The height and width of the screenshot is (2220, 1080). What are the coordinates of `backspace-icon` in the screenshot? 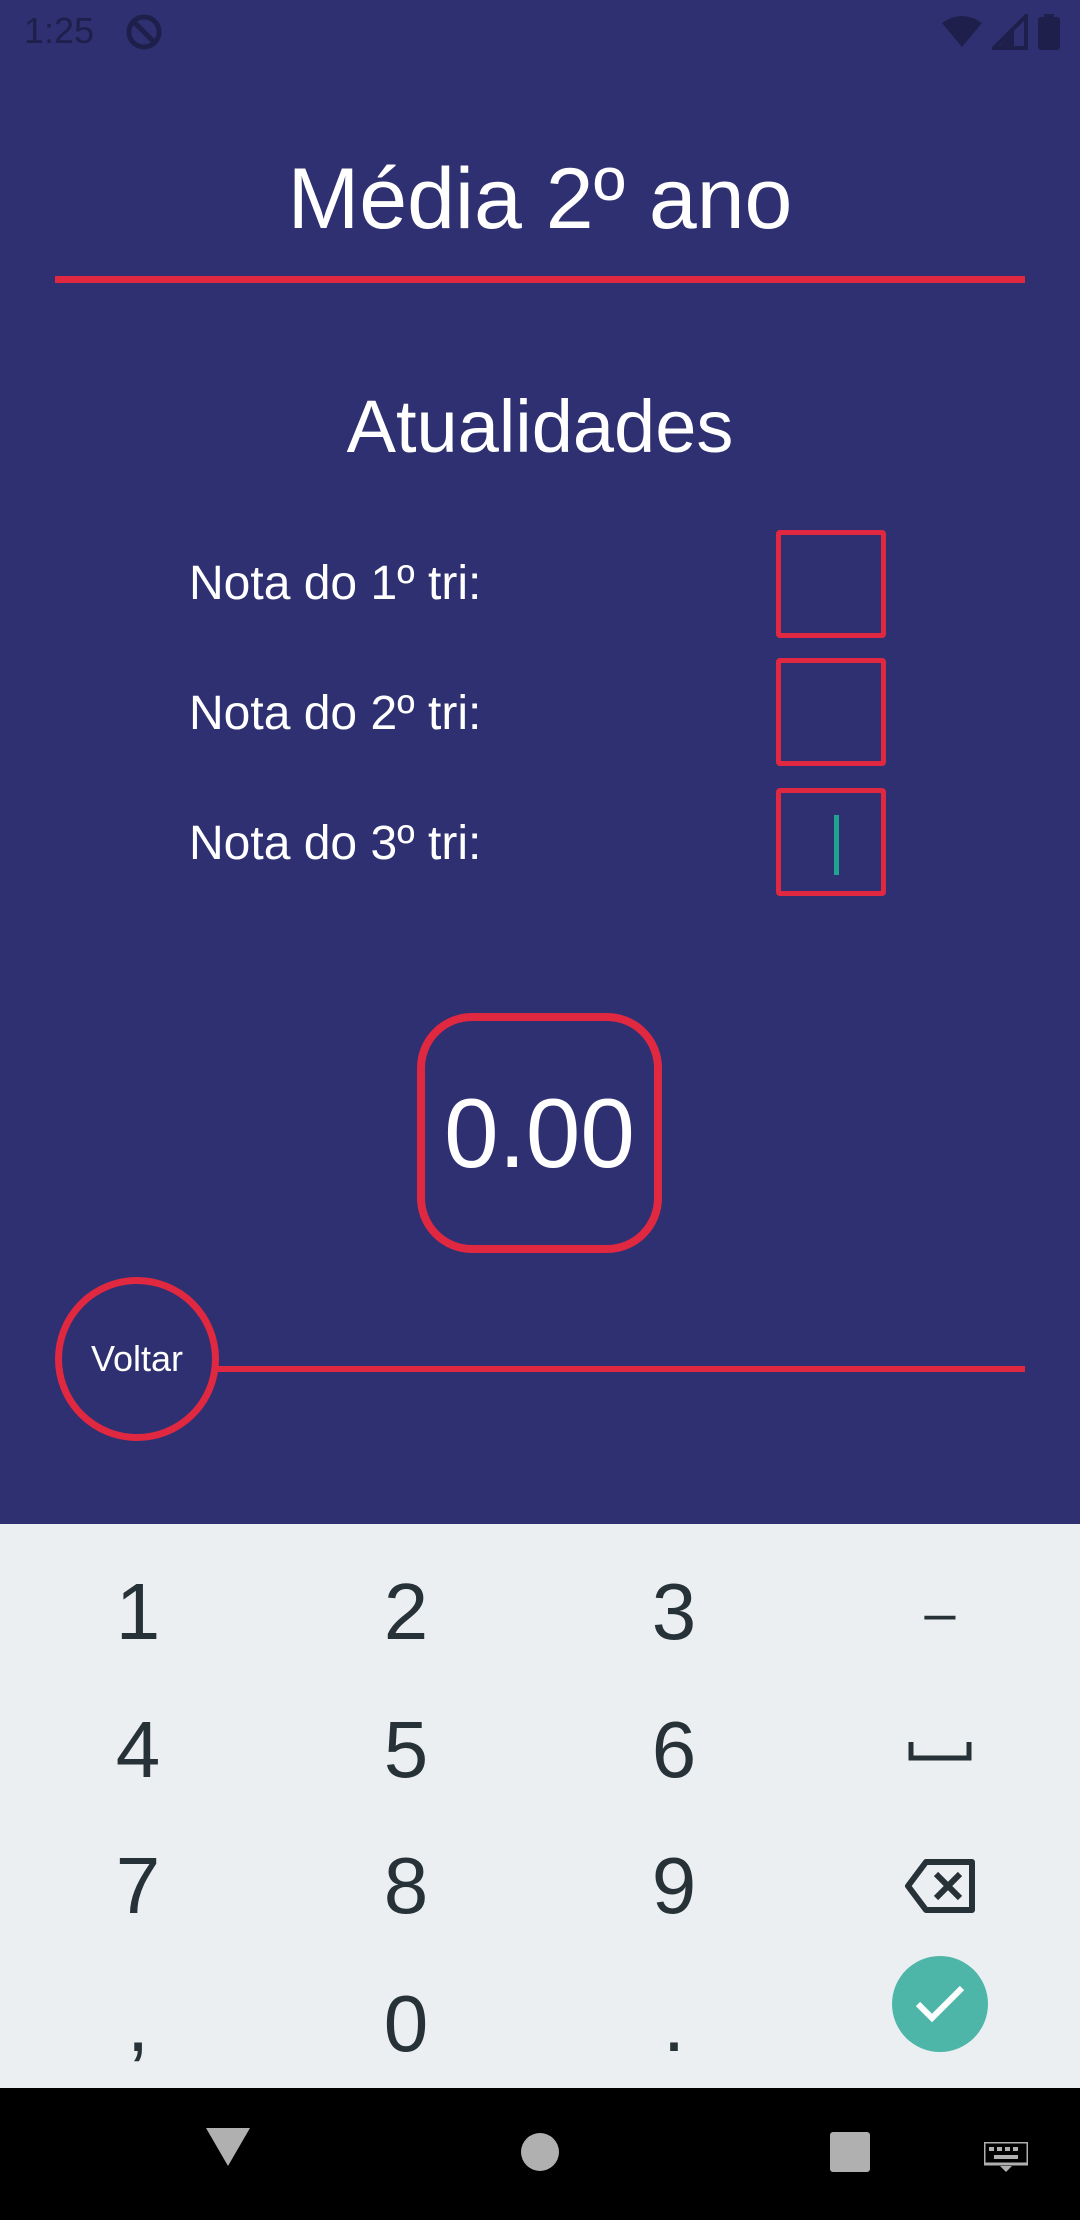 It's located at (940, 1886).